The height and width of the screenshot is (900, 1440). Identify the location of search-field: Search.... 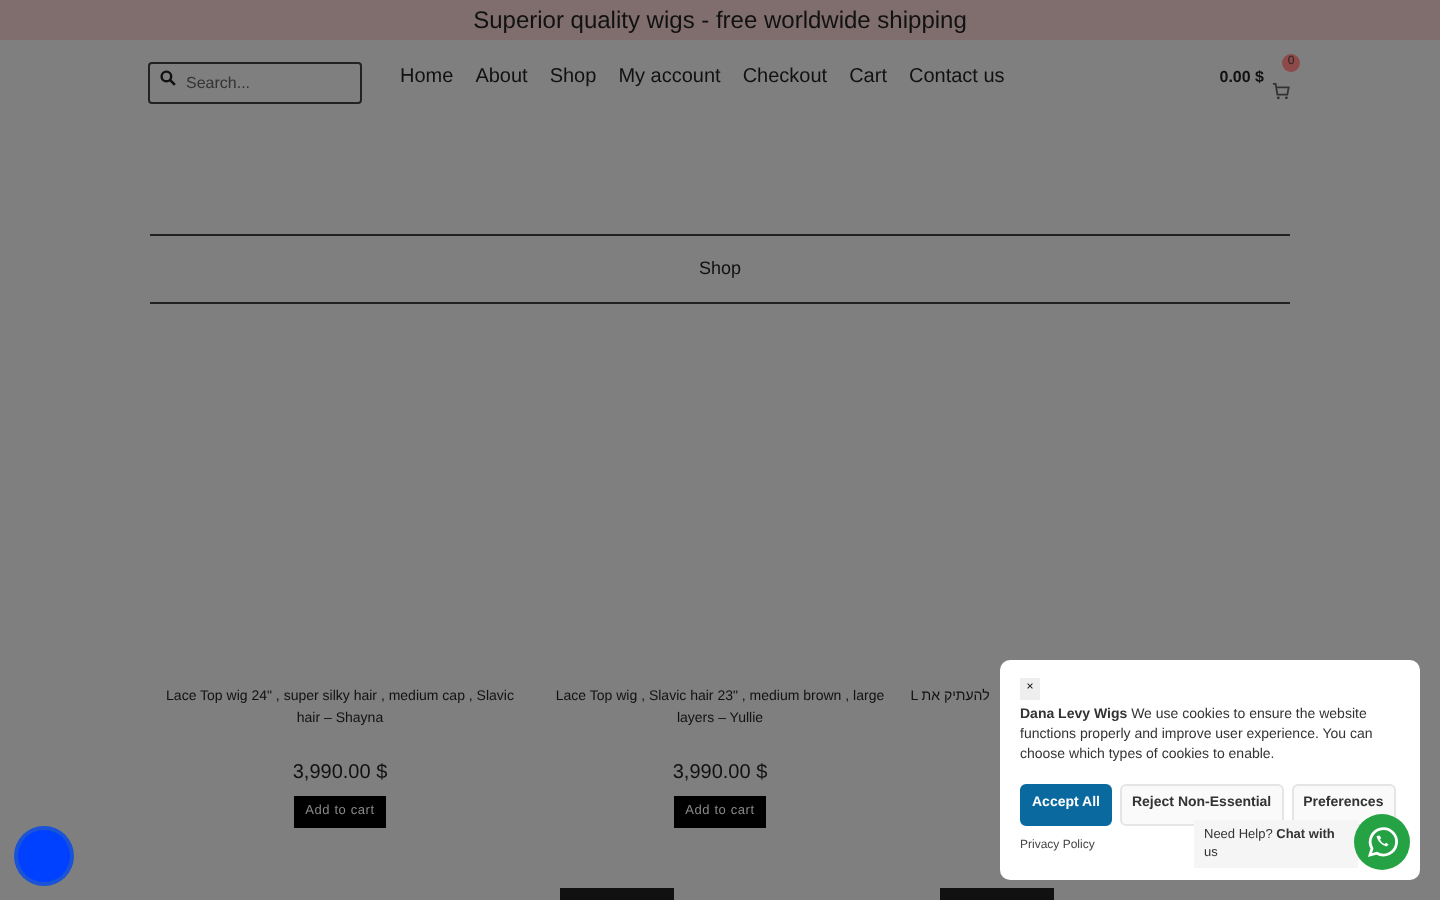
(255, 83).